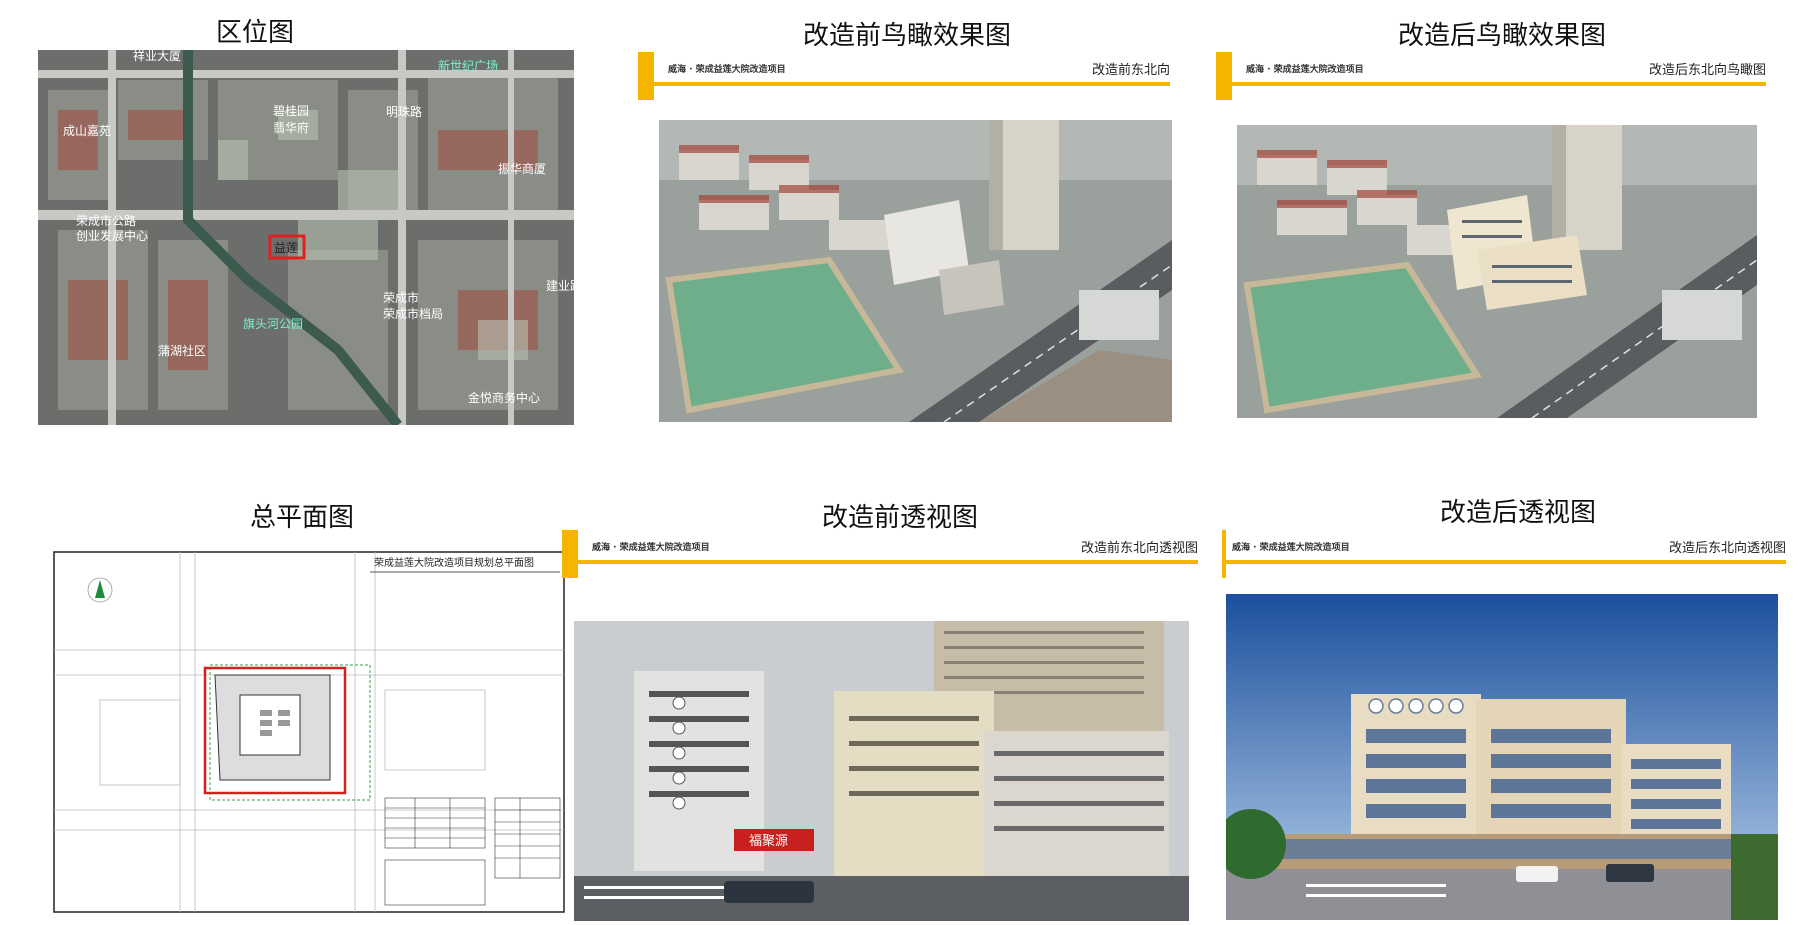 The image size is (1811, 925). I want to click on view-direction: 改造后东北向鸟瞰图, so click(1707, 70).